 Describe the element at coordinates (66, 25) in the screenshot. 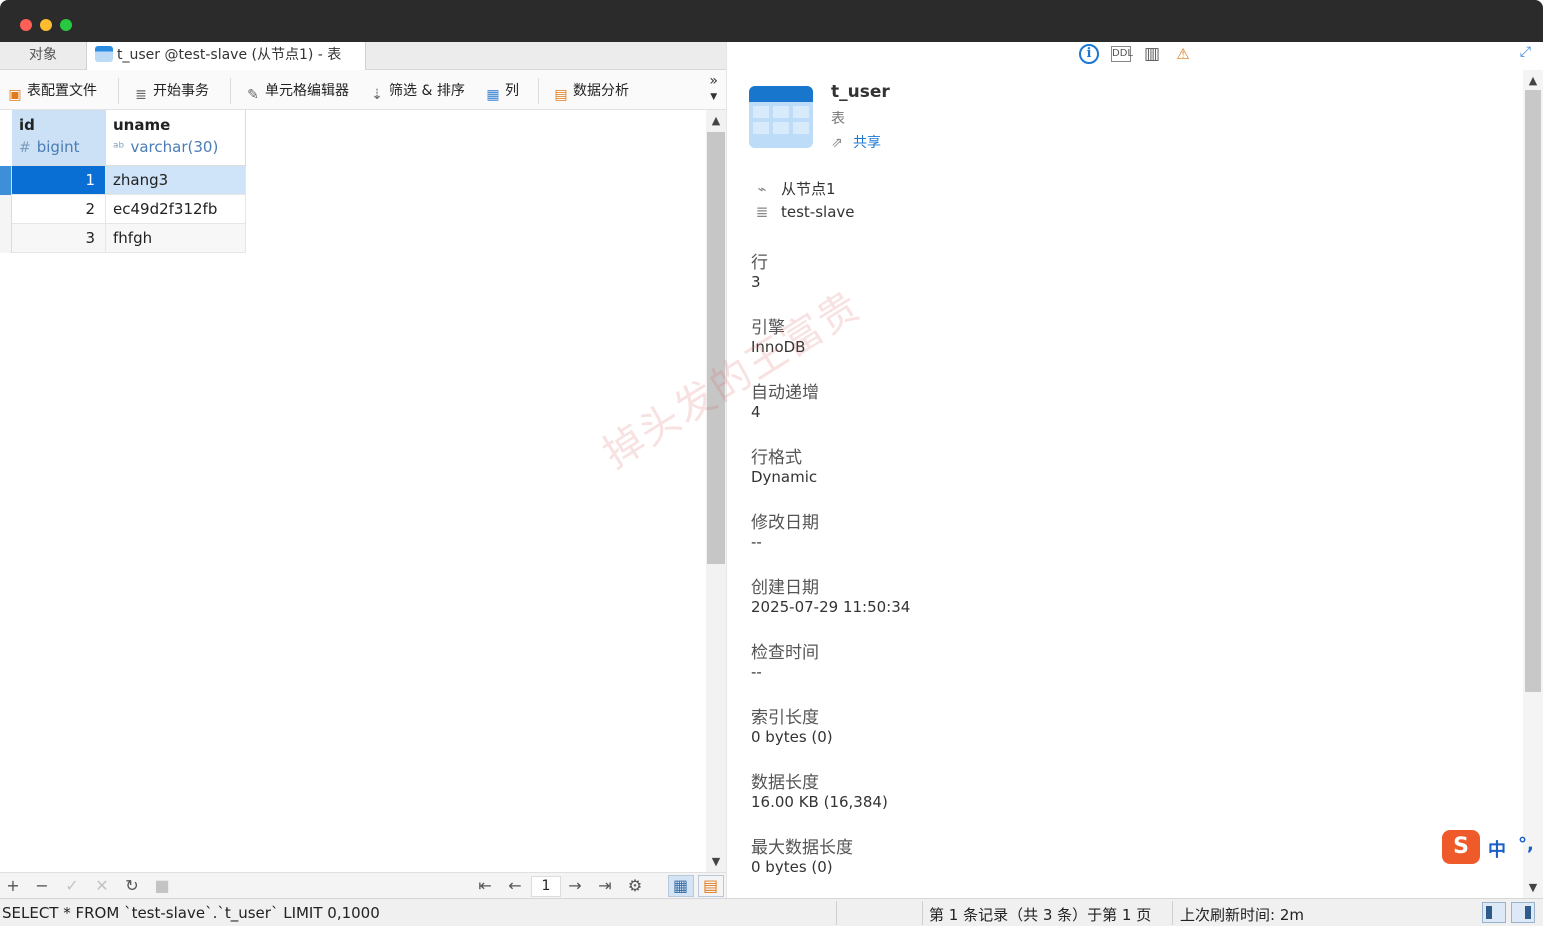

I see `zoom-window-button` at that location.